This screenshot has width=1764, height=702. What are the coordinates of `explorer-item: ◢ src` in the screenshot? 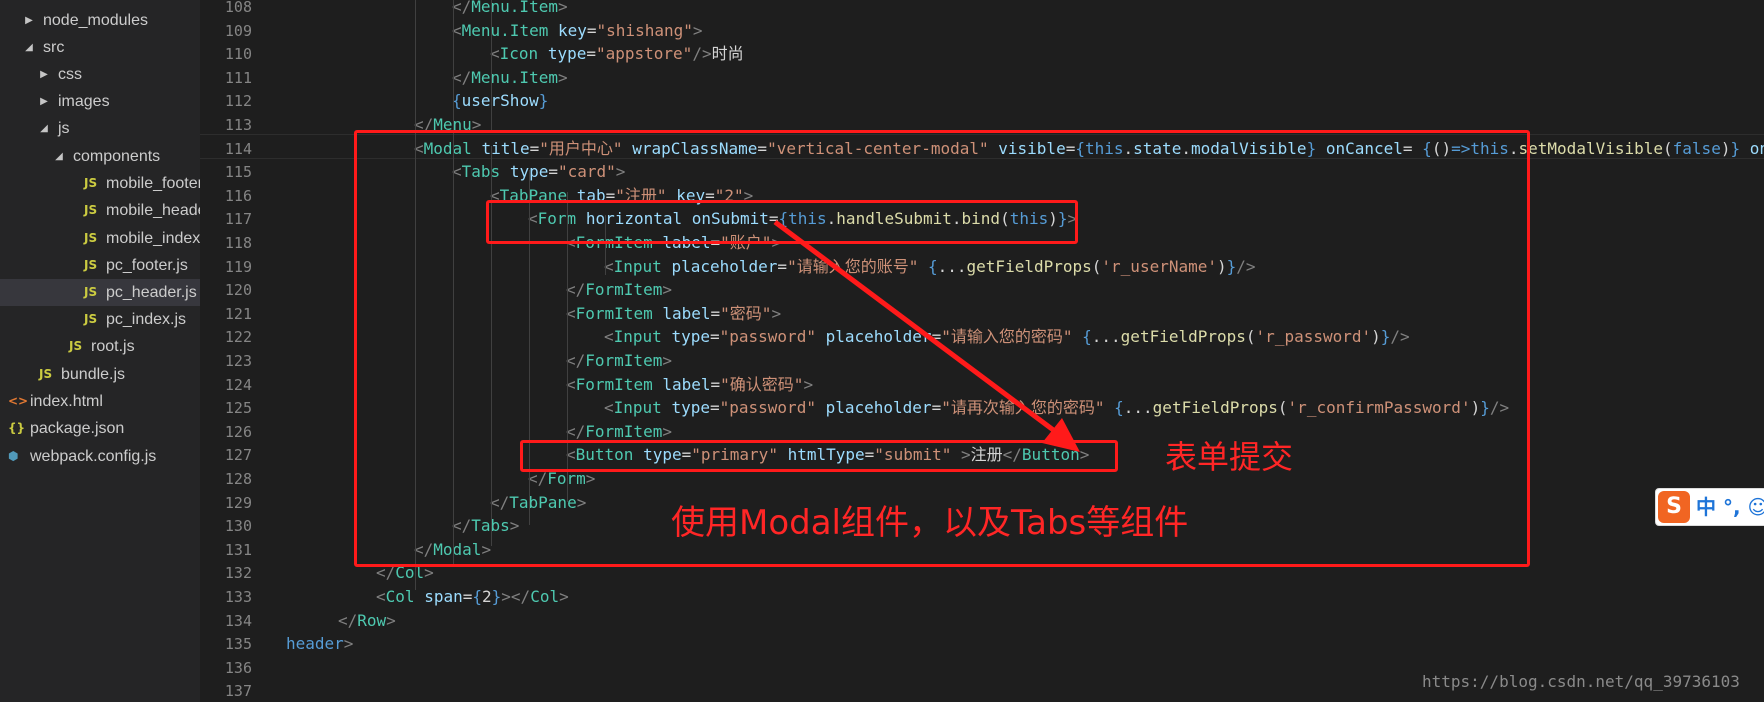 It's located at (100, 47).